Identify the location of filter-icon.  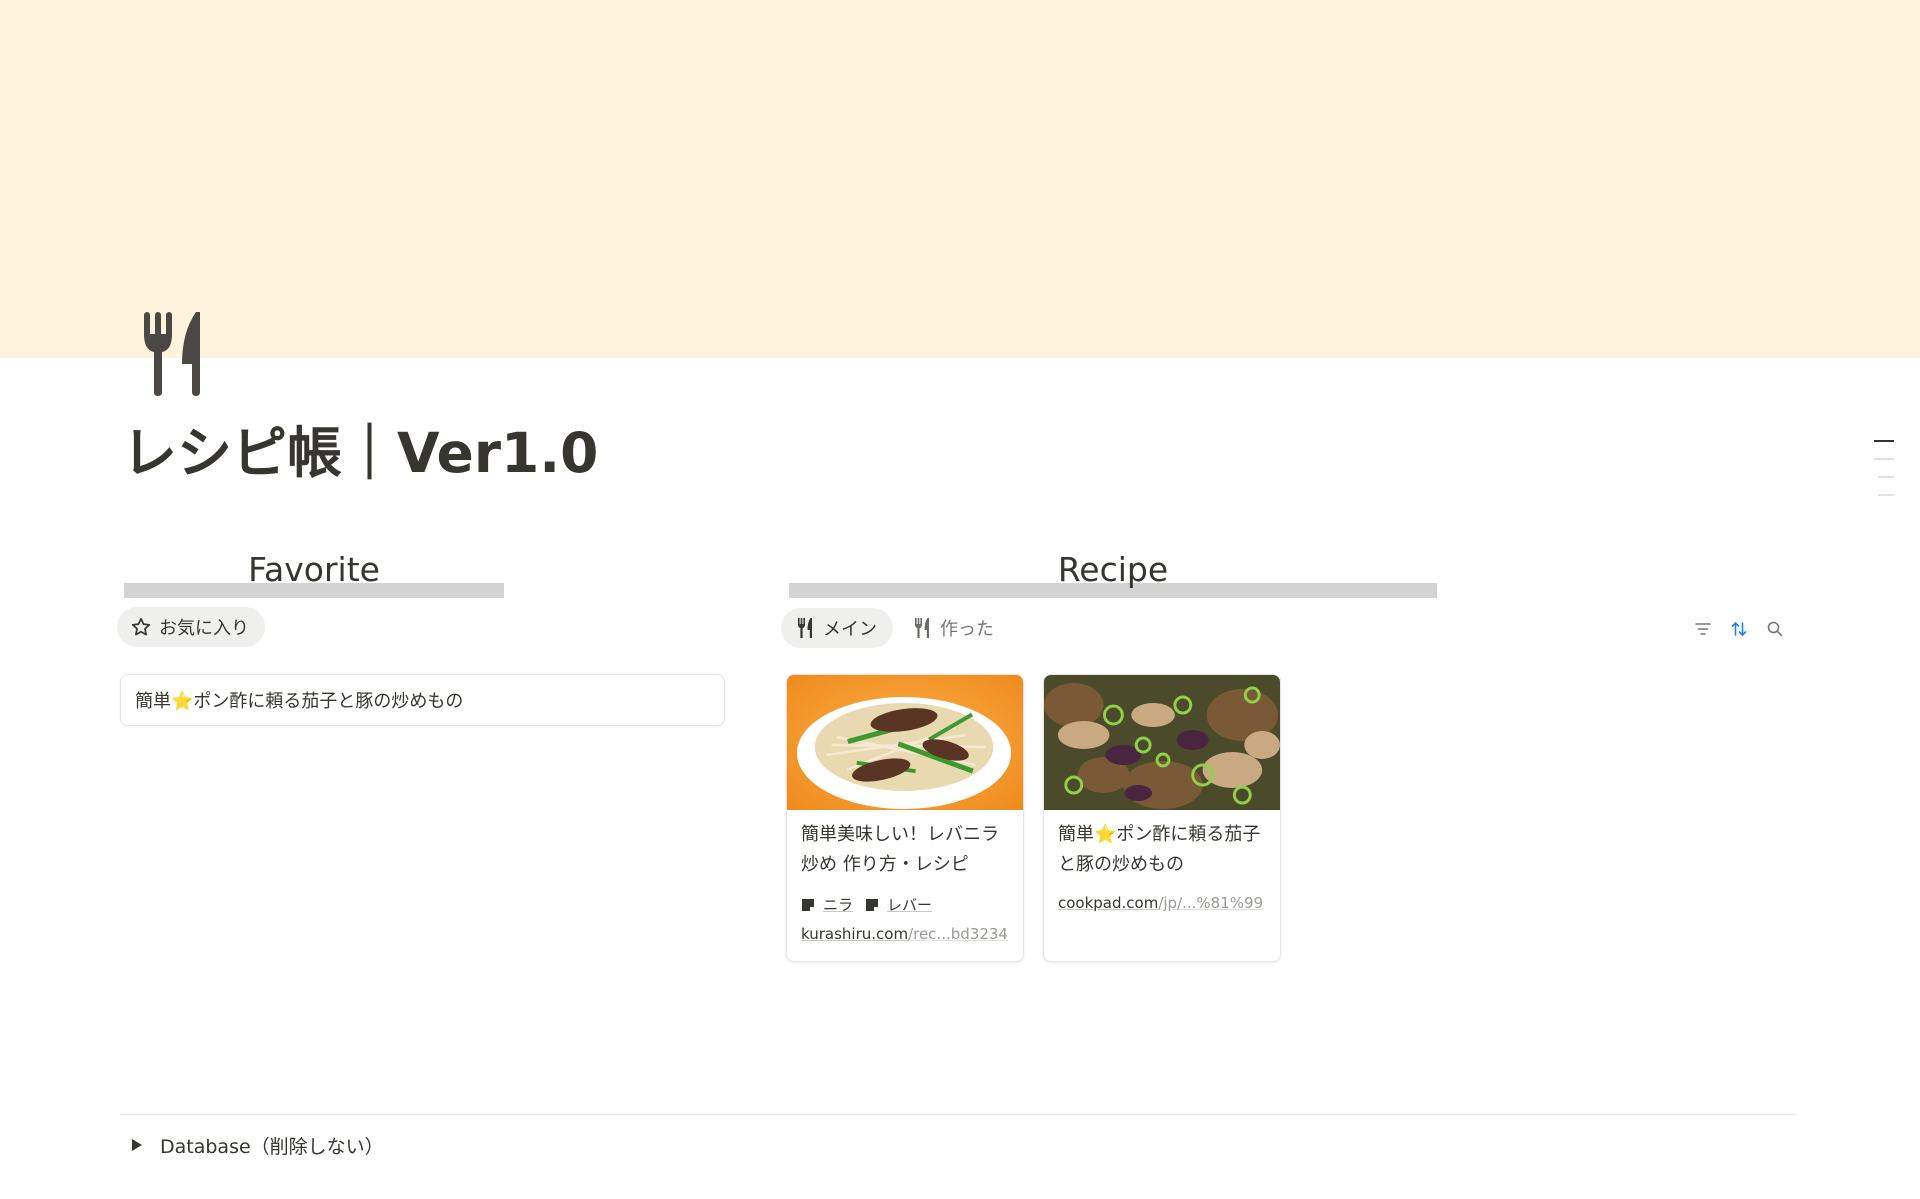
(1703, 629).